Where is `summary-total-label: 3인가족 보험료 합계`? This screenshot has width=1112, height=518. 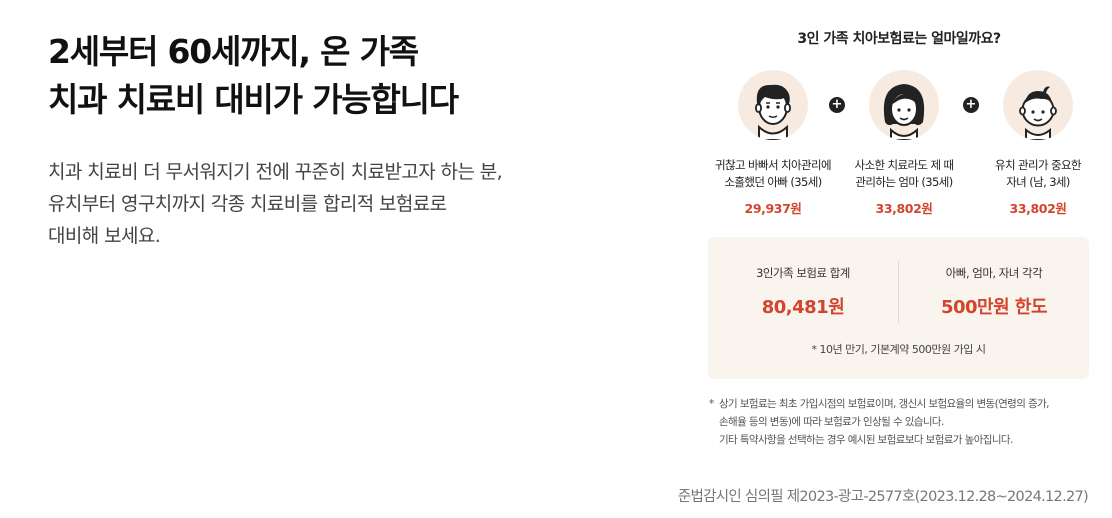 summary-total-label: 3인가족 보험료 합계 is located at coordinates (803, 273).